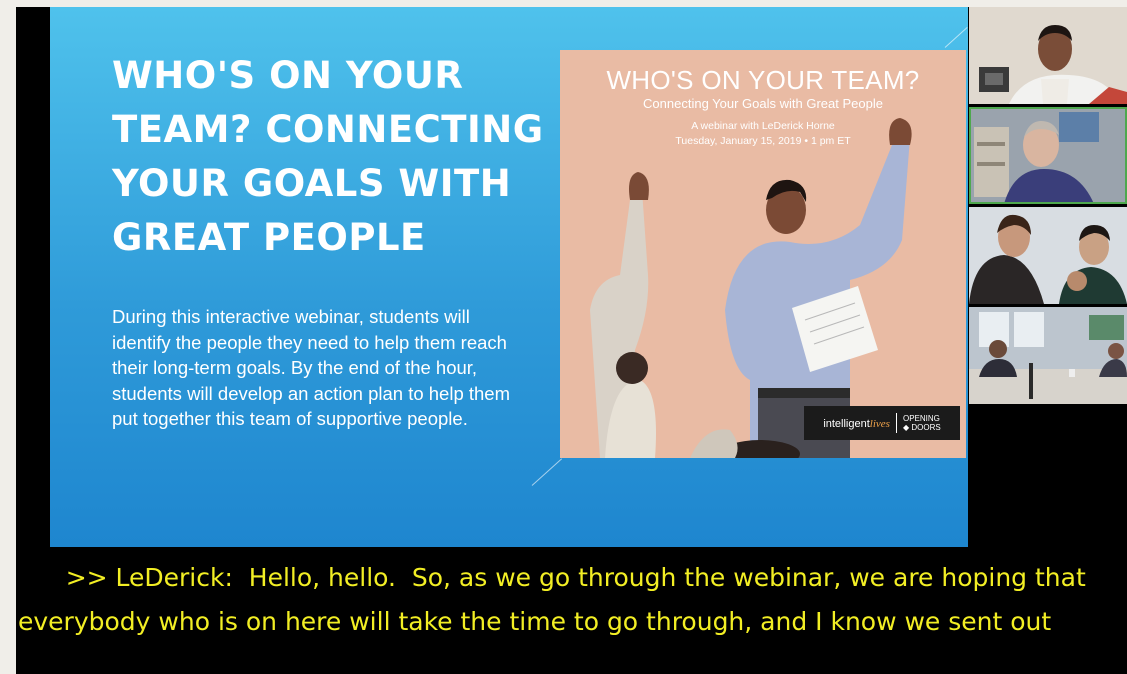 This screenshot has height=674, width=1127. Describe the element at coordinates (763, 103) in the screenshot. I see `poster-subtitle: Connecting Your Goals with Great People` at that location.